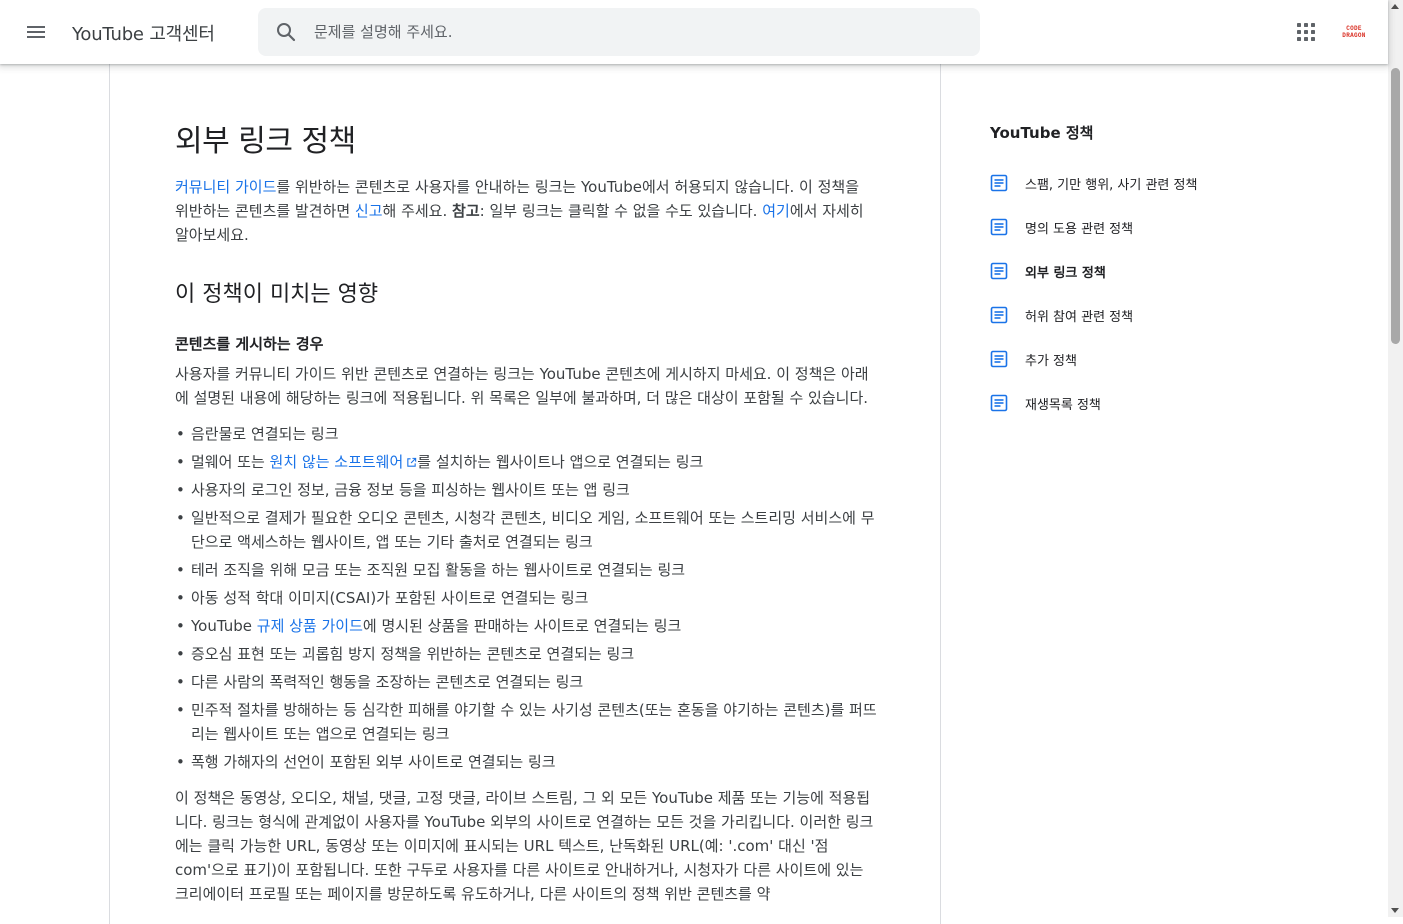 The height and width of the screenshot is (924, 1403). I want to click on unwanted-software-link-text: 원치 않는 소프트웨어, so click(336, 462).